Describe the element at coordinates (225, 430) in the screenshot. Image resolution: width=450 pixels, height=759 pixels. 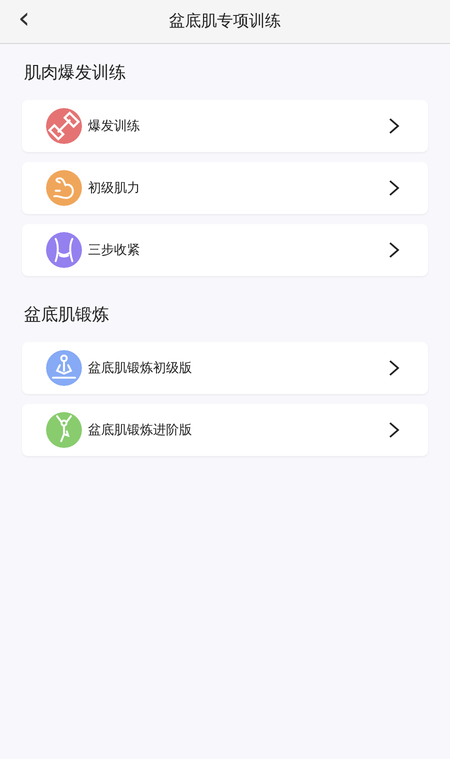
I see `list-item: 盆底肌锻炼进阶版` at that location.